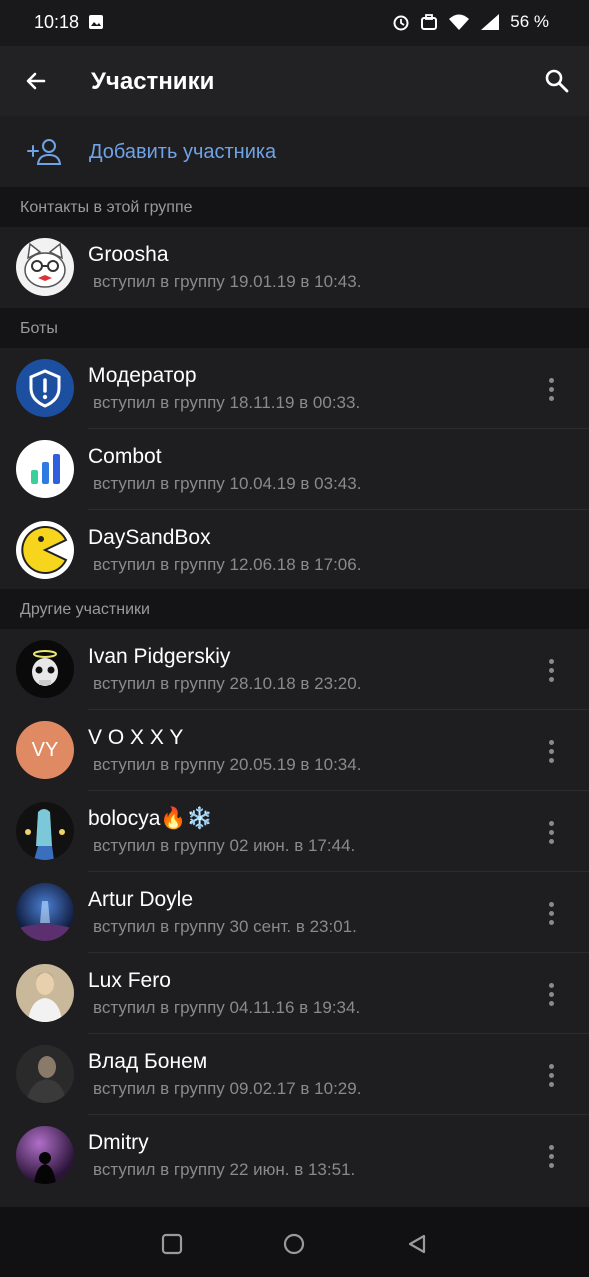 The width and height of the screenshot is (589, 1277). Describe the element at coordinates (459, 22) in the screenshot. I see `wifi-icon` at that location.